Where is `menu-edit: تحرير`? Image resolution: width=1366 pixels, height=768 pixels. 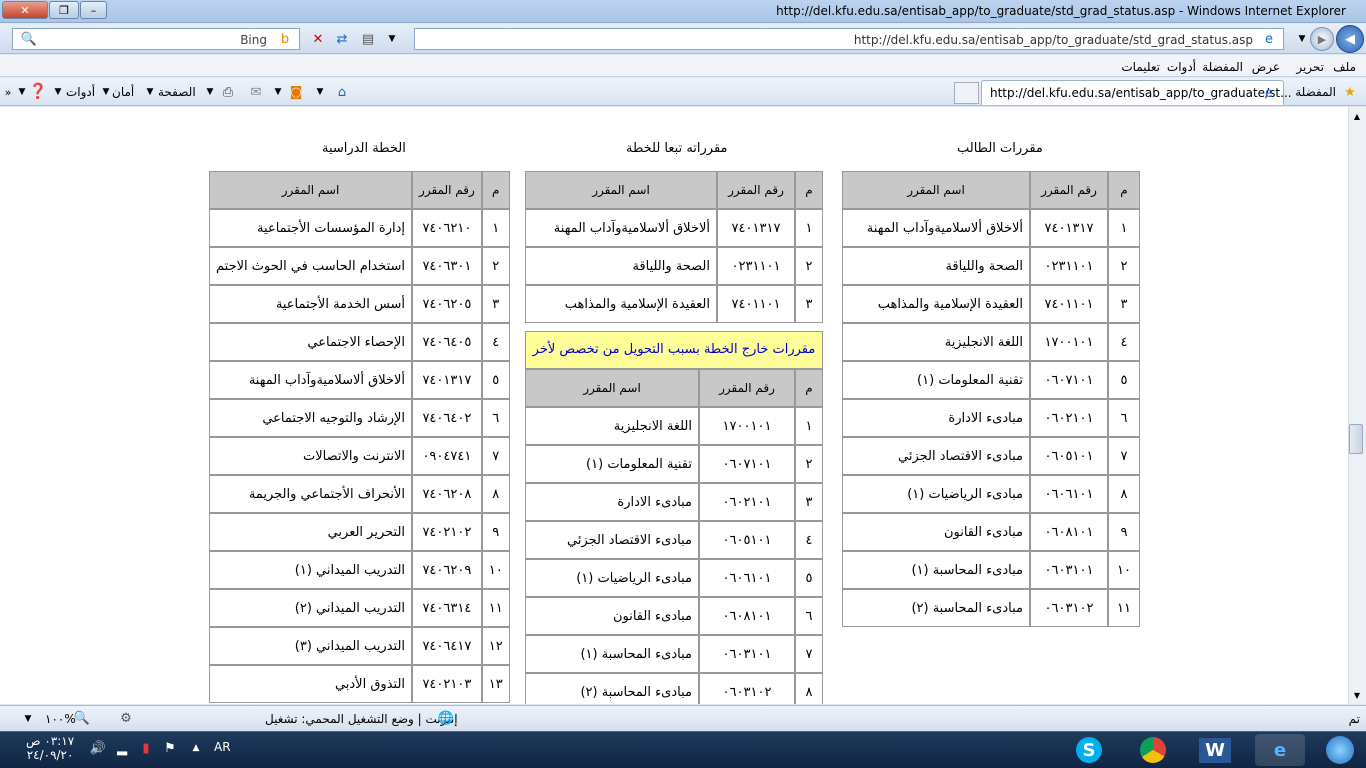
menu-edit: تحرير is located at coordinates (1310, 67).